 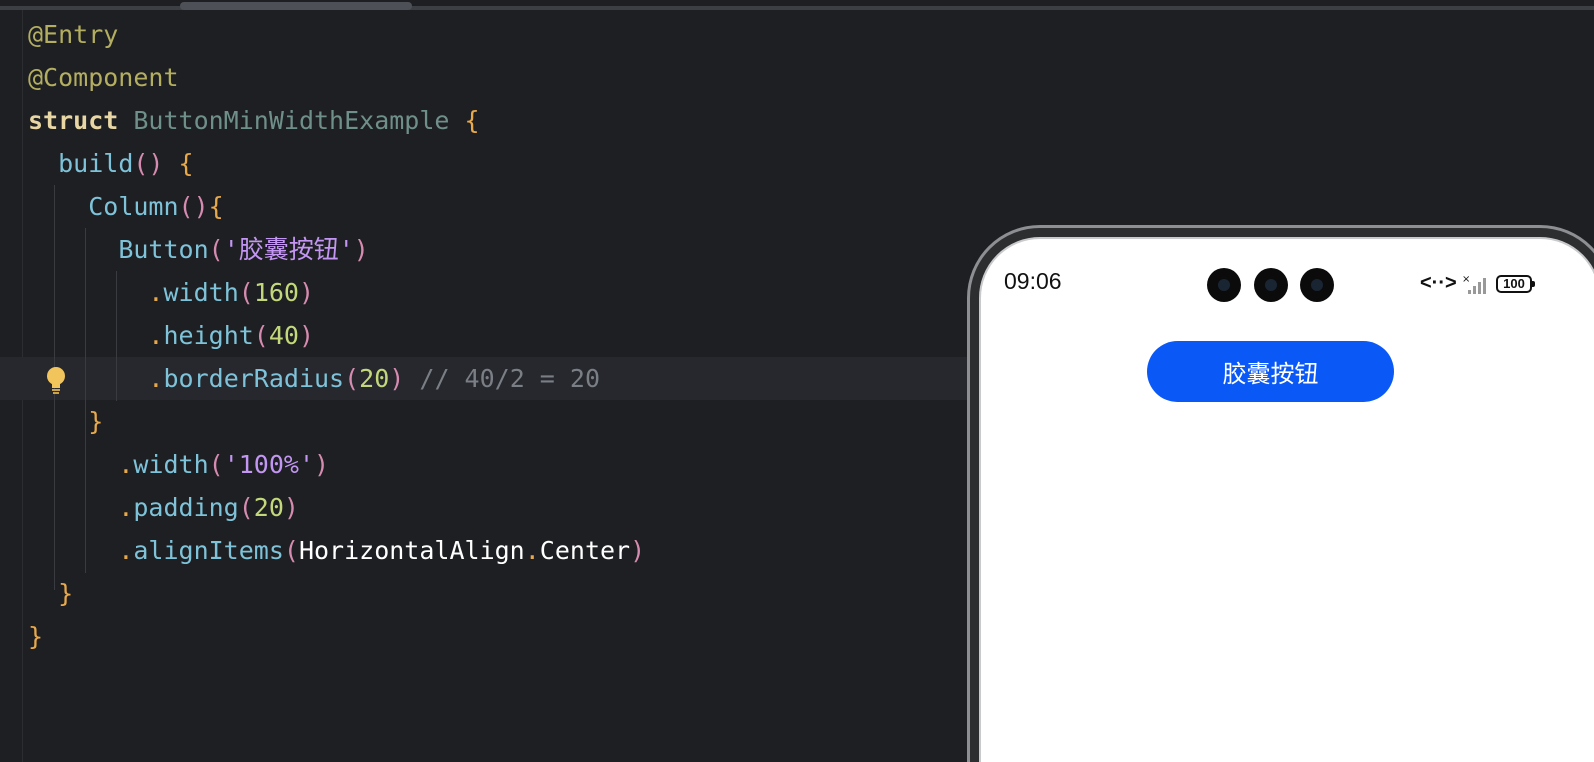 What do you see at coordinates (288, 249) in the screenshot?
I see `code-token: '胶囊按钮'` at bounding box center [288, 249].